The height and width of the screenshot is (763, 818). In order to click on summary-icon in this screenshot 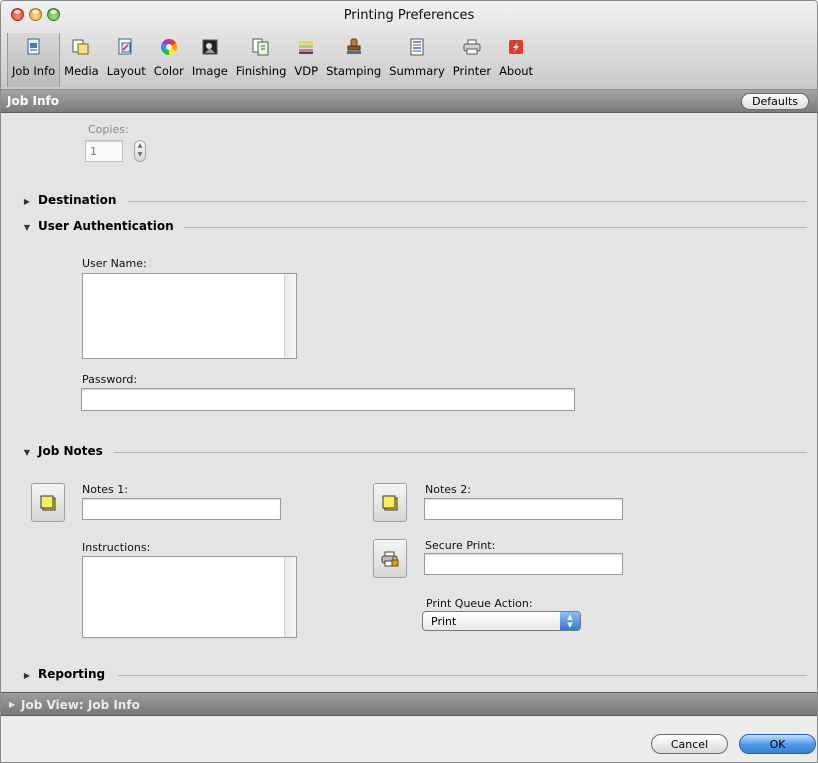, I will do `click(417, 47)`.